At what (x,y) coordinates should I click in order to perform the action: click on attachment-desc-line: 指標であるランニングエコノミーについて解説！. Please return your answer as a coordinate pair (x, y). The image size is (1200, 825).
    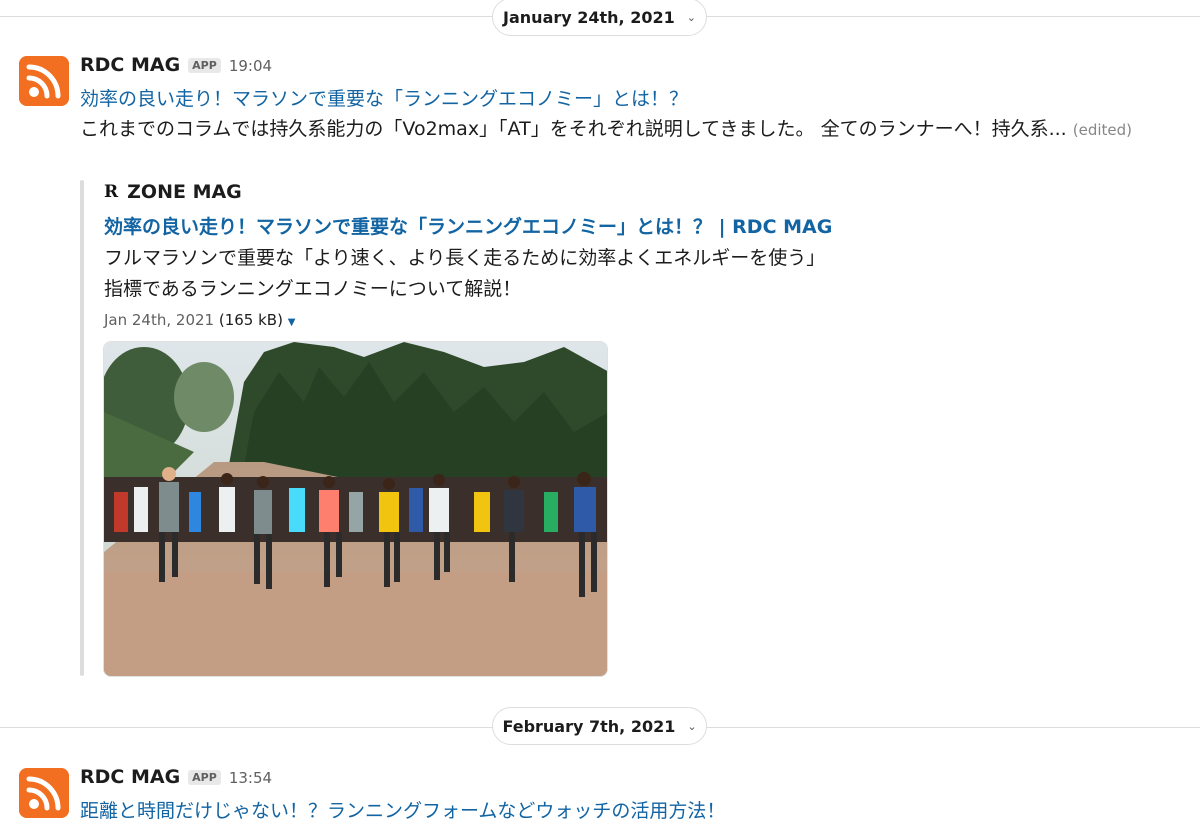
    Looking at the image, I should click on (313, 289).